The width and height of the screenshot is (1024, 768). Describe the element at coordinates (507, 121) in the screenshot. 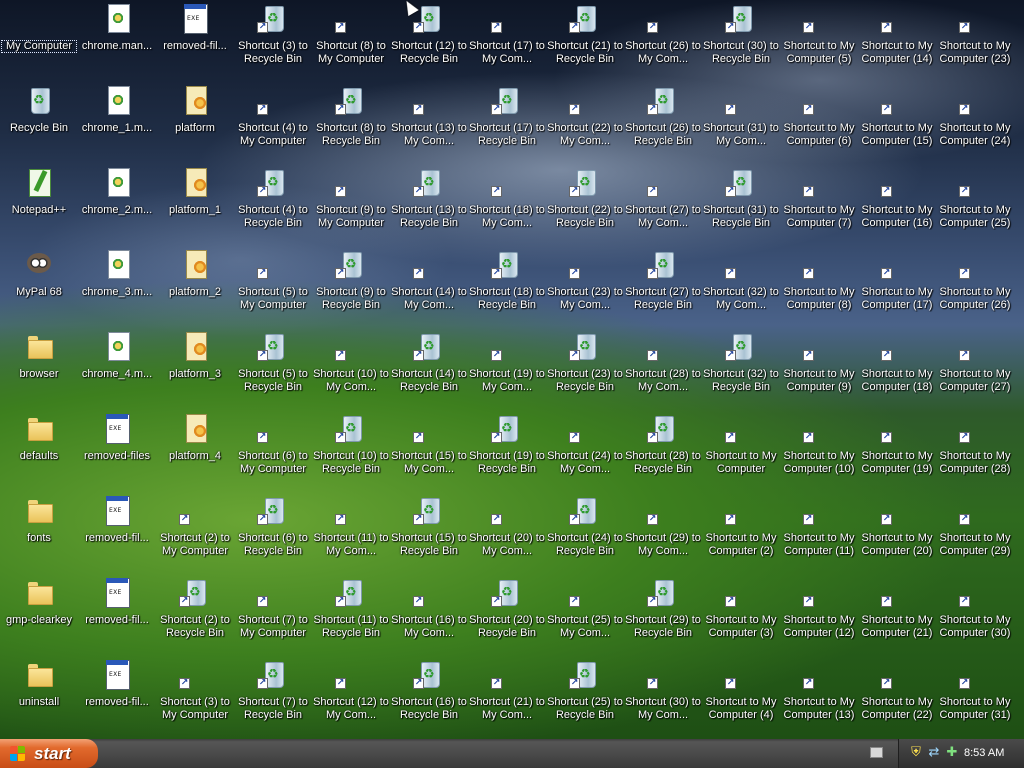

I see `desktop-icon: ♻ ↗ Shortcut (17) to Recycle Bin` at that location.